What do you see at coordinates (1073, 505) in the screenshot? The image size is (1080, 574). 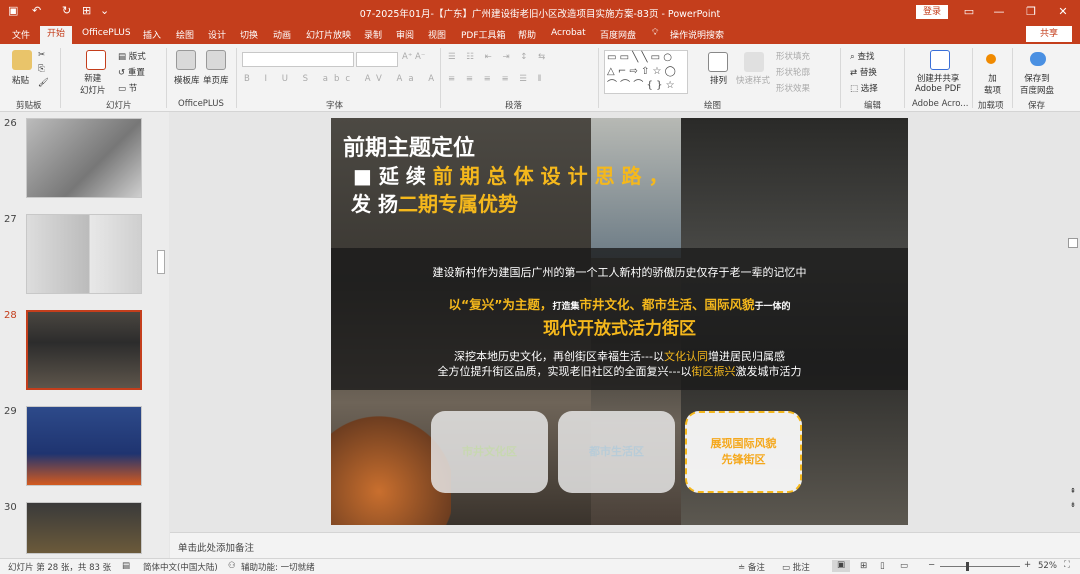 I see `next-slide-icon: ⇟` at bounding box center [1073, 505].